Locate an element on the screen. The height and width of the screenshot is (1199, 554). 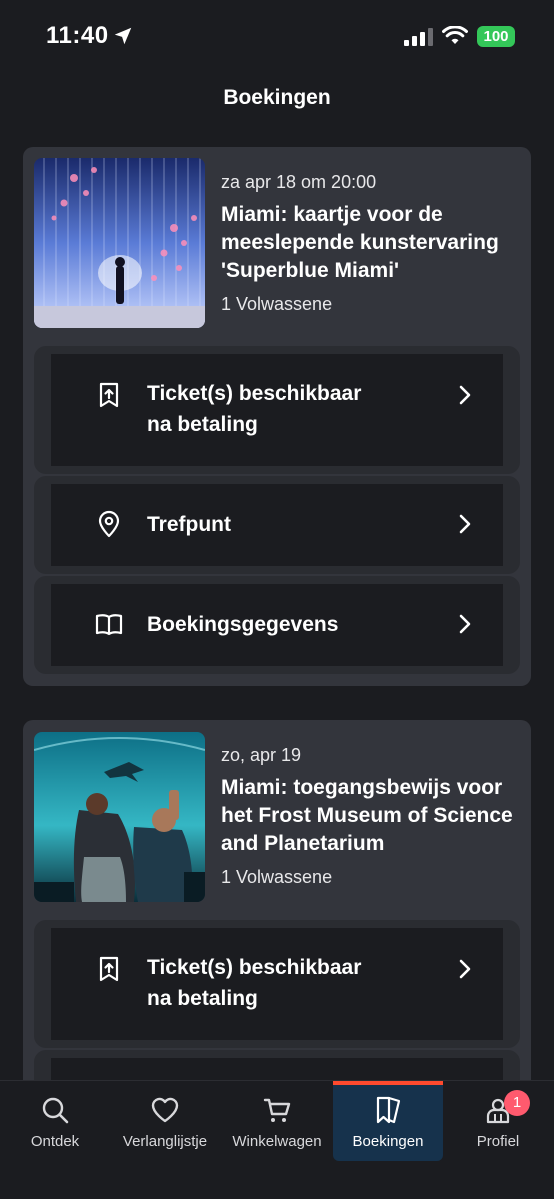
tab-label: Boekingen is located at coordinates (388, 1141).